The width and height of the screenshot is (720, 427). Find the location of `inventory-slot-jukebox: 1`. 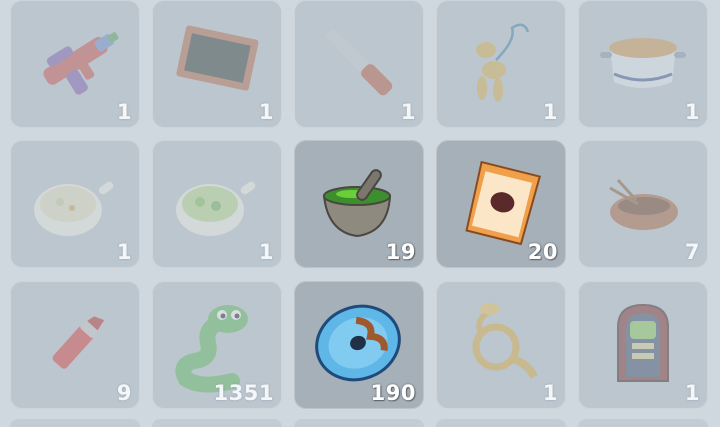

inventory-slot-jukebox: 1 is located at coordinates (643, 345).